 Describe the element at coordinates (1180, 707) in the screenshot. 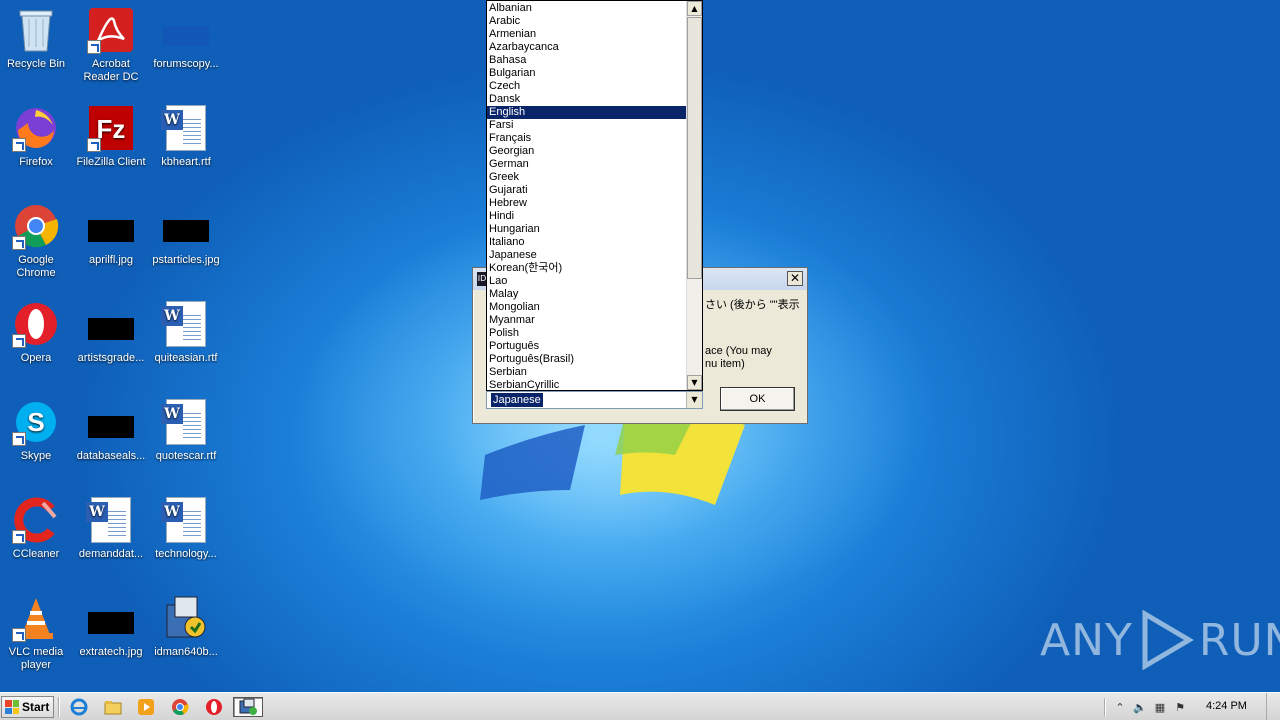

I see `action-center-flag-icon: ⚑` at that location.